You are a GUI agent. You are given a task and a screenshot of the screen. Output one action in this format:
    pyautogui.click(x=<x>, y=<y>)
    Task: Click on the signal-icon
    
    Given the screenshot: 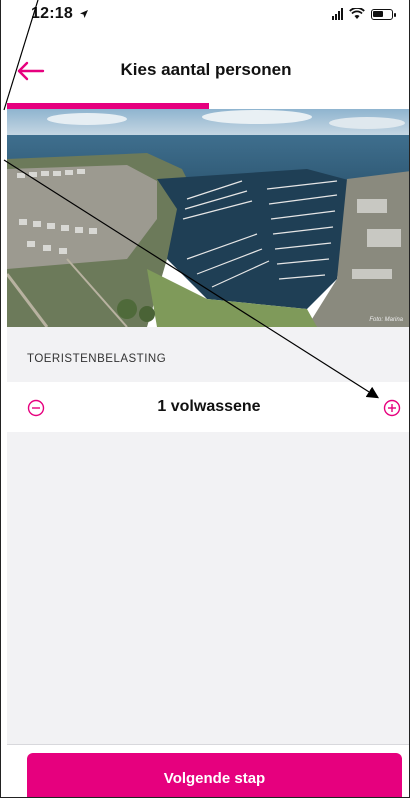 What is the action you would take?
    pyautogui.click(x=337, y=14)
    